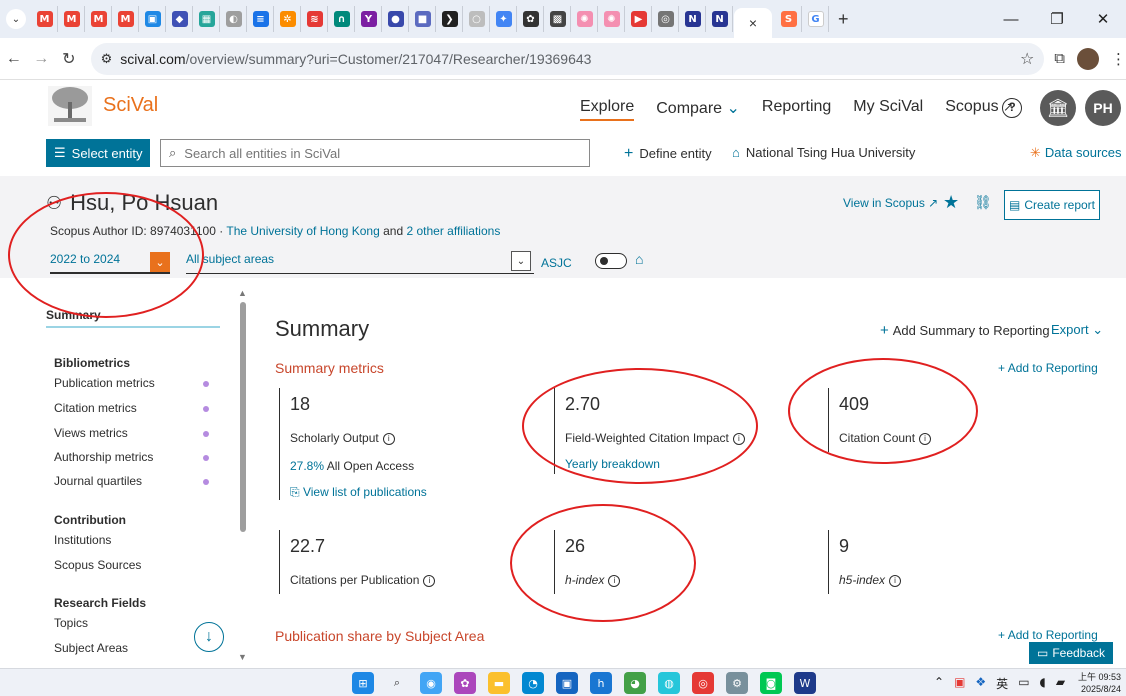 This screenshot has width=1126, height=696. I want to click on tab-site-29: G, so click(816, 19).